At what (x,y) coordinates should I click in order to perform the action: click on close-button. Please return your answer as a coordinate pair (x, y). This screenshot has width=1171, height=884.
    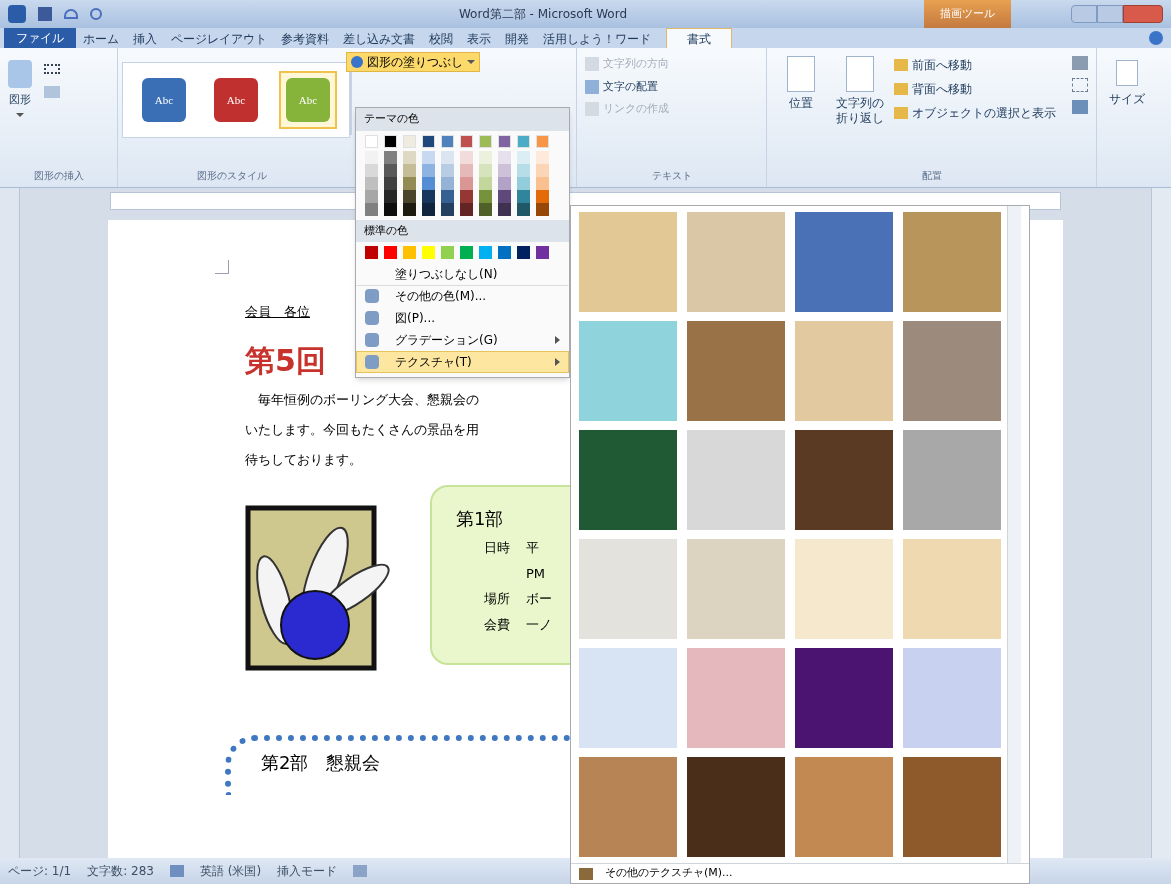
    Looking at the image, I should click on (1143, 14).